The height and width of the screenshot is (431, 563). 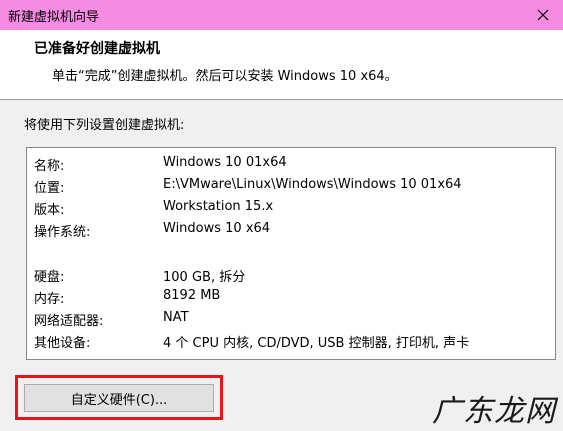 I want to click on summary-row-network: 网络适配器: NAT, so click(x=291, y=319).